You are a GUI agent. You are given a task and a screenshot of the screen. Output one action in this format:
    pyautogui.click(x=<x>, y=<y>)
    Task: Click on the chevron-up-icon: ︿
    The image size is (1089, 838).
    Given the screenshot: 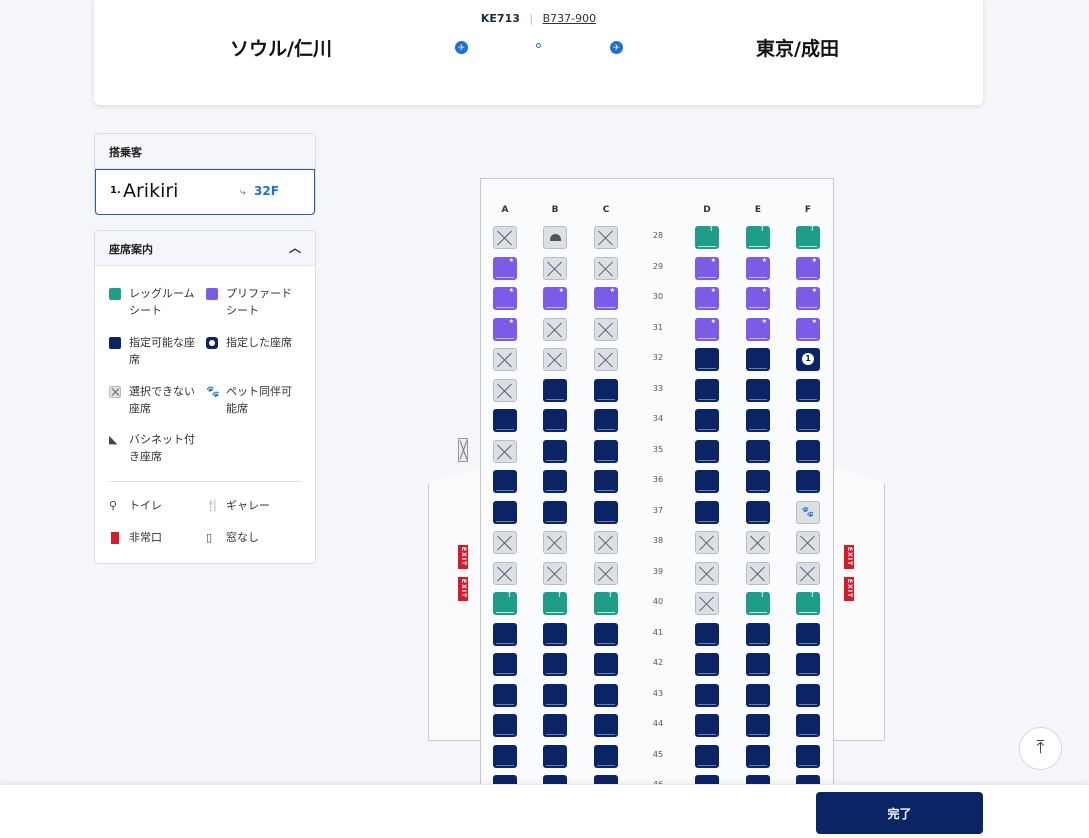 What is the action you would take?
    pyautogui.click(x=295, y=247)
    